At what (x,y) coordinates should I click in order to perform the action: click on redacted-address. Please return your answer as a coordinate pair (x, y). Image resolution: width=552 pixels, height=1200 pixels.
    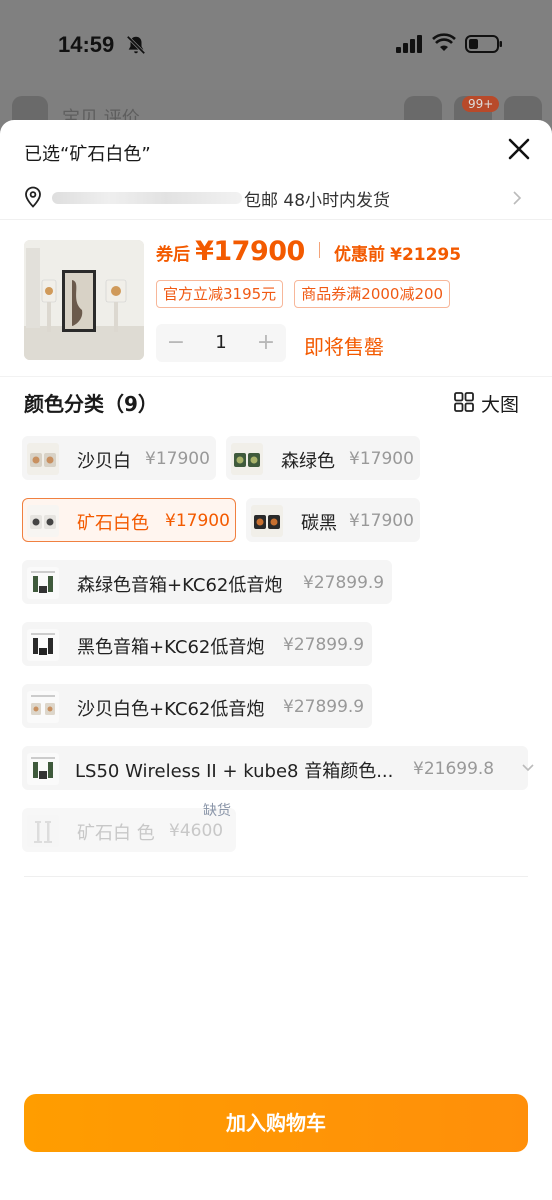
    Looking at the image, I should click on (147, 198).